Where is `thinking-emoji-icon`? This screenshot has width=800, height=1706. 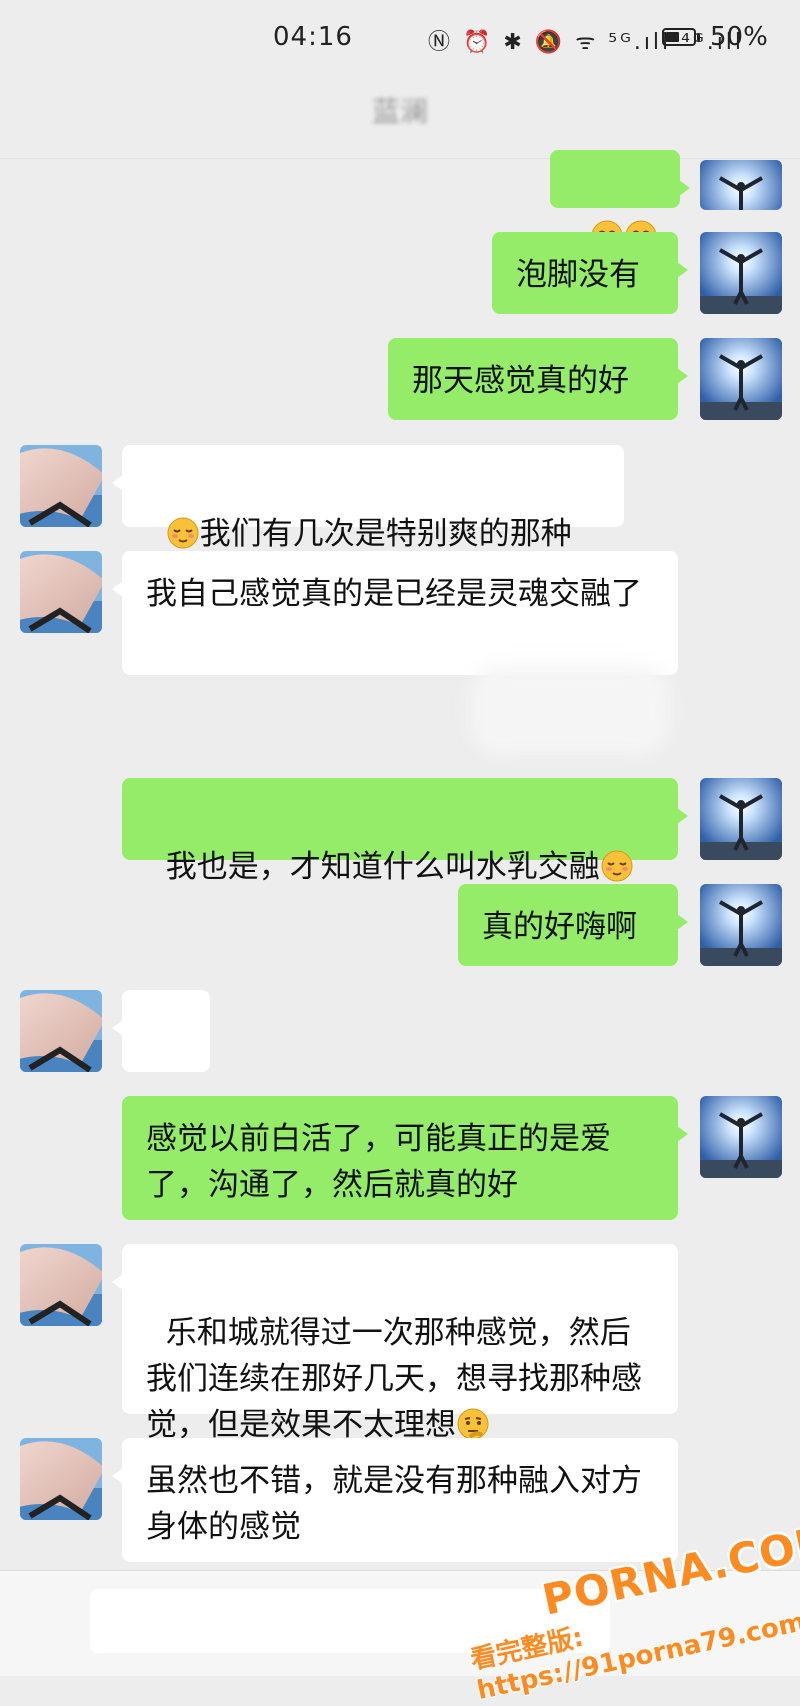
thinking-emoji-icon is located at coordinates (473, 1424).